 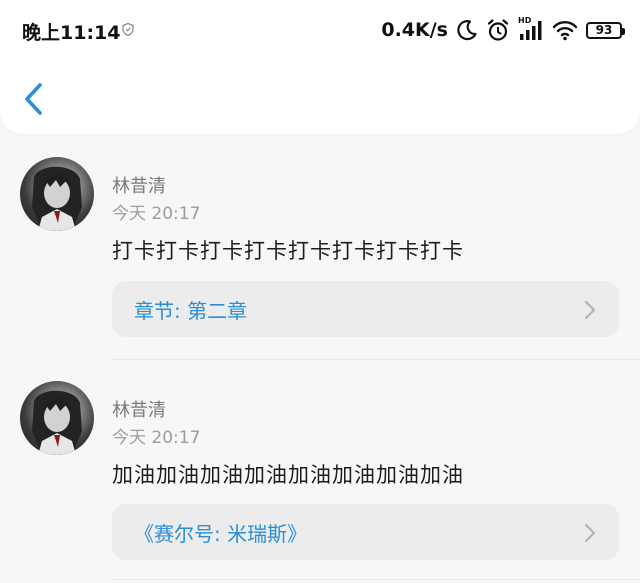 What do you see at coordinates (221, 534) in the screenshot?
I see `book-link-text: 《赛尔号: 米瑞斯》` at bounding box center [221, 534].